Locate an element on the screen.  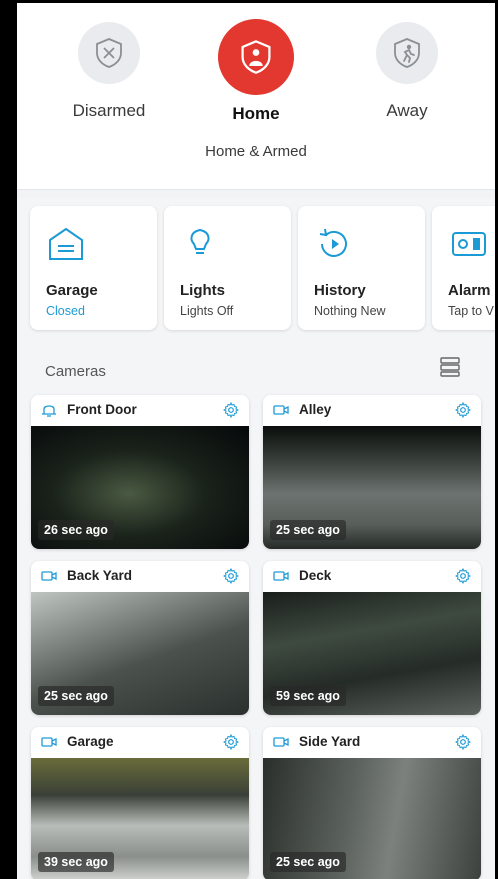
garage-icon is located at coordinates (66, 243).